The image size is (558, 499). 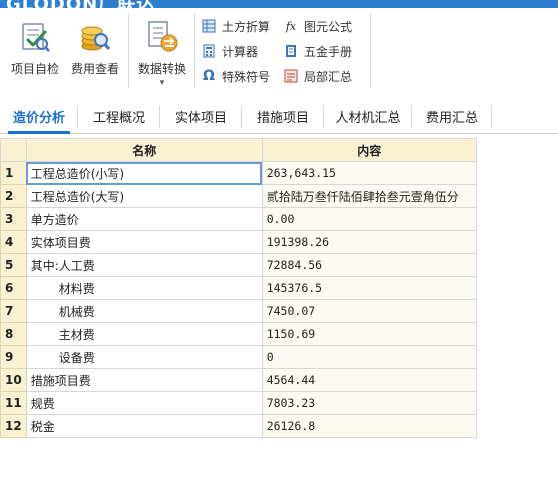 What do you see at coordinates (34, 69) in the screenshot?
I see `project-check-label: 项目自检` at bounding box center [34, 69].